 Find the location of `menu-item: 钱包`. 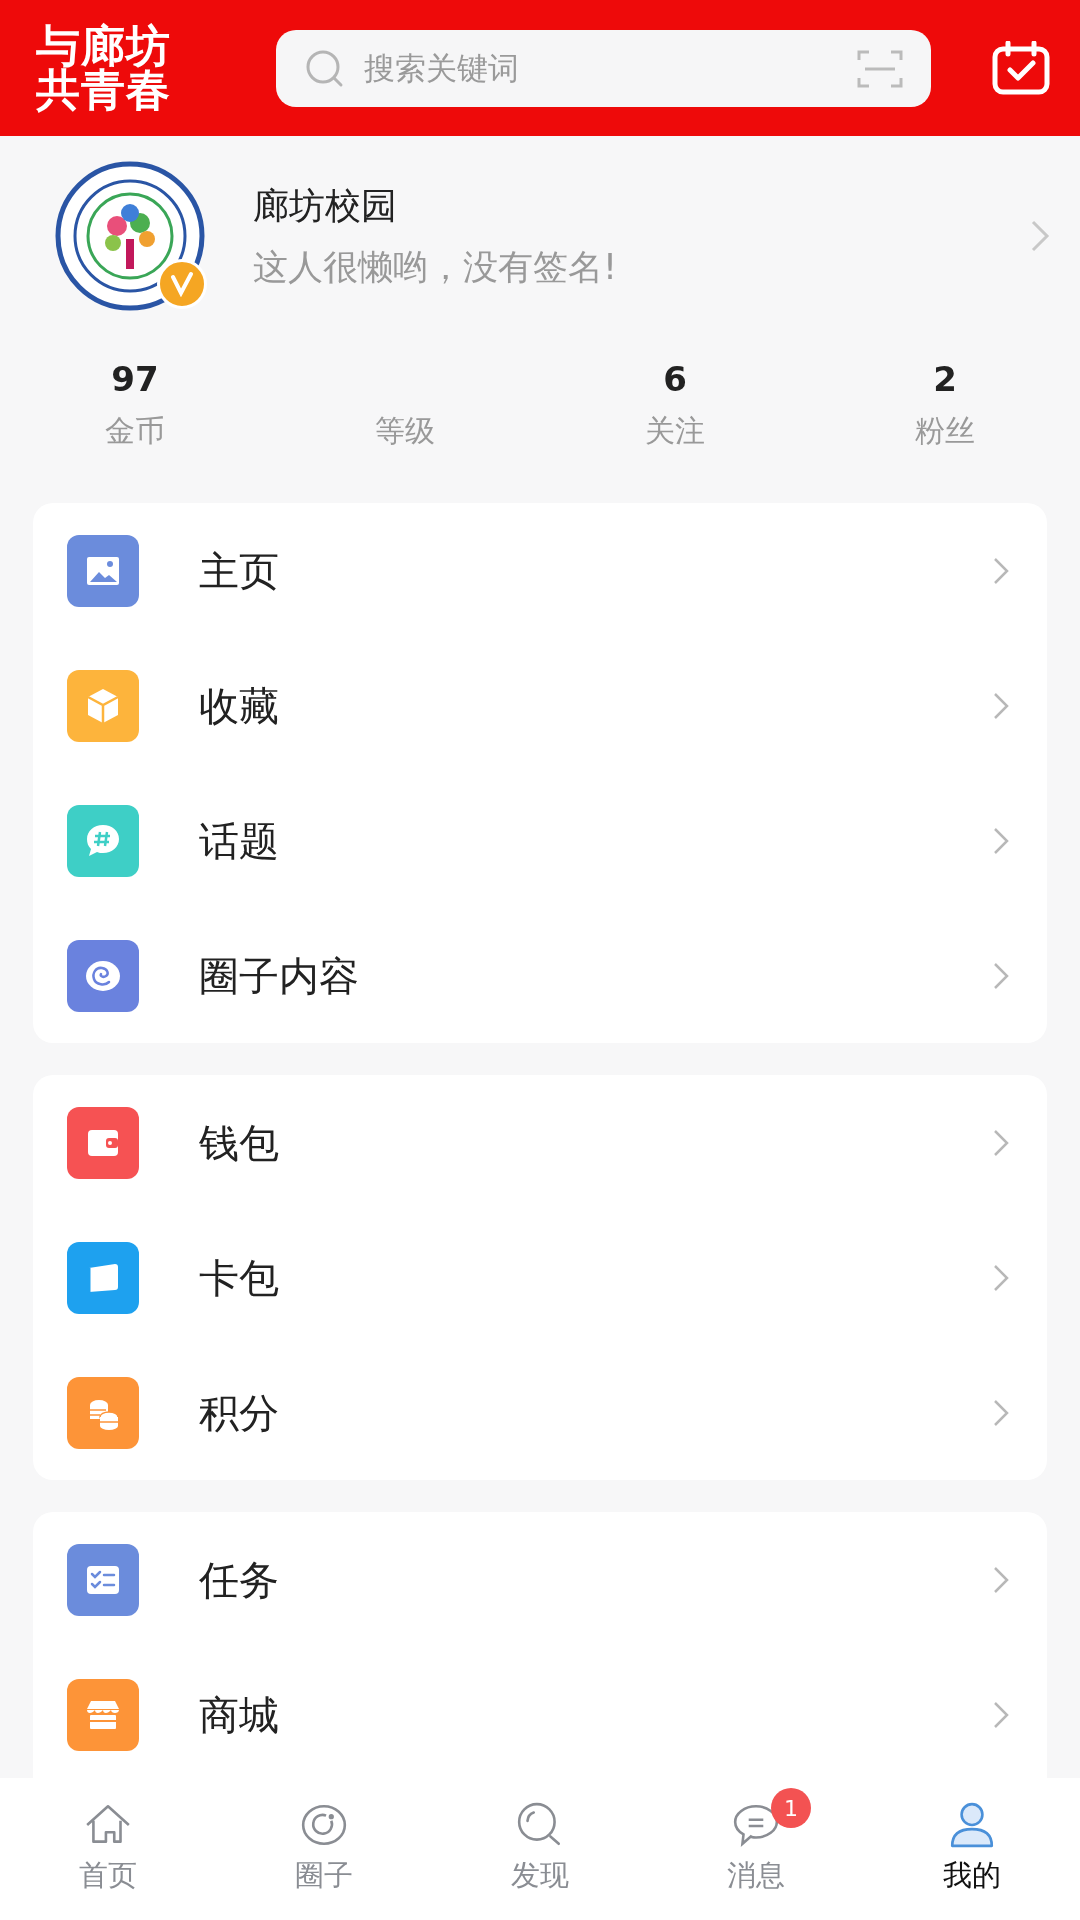

menu-item: 钱包 is located at coordinates (540, 1142).